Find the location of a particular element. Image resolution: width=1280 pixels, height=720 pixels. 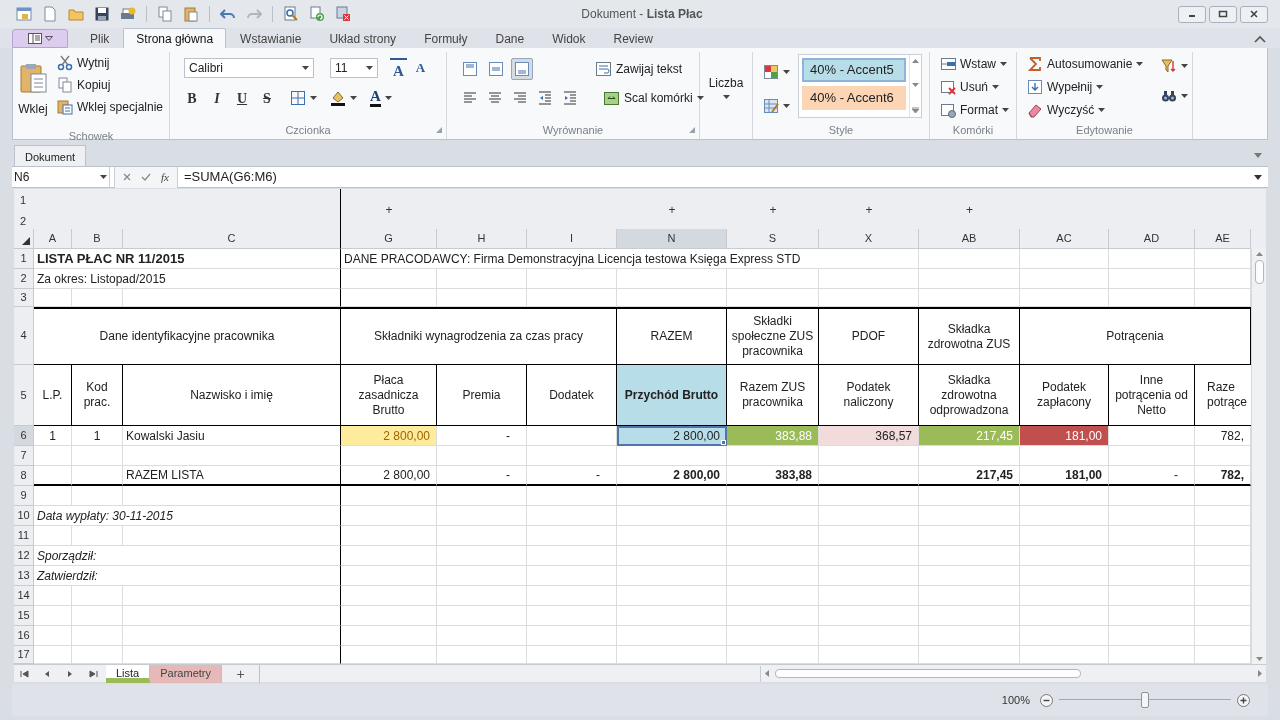

view-menu-button is located at coordinates (40, 38).